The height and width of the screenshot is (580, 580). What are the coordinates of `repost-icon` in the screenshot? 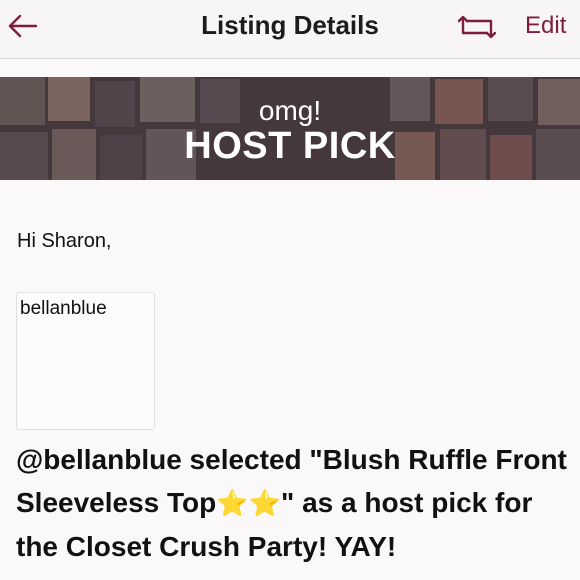 It's located at (477, 27).